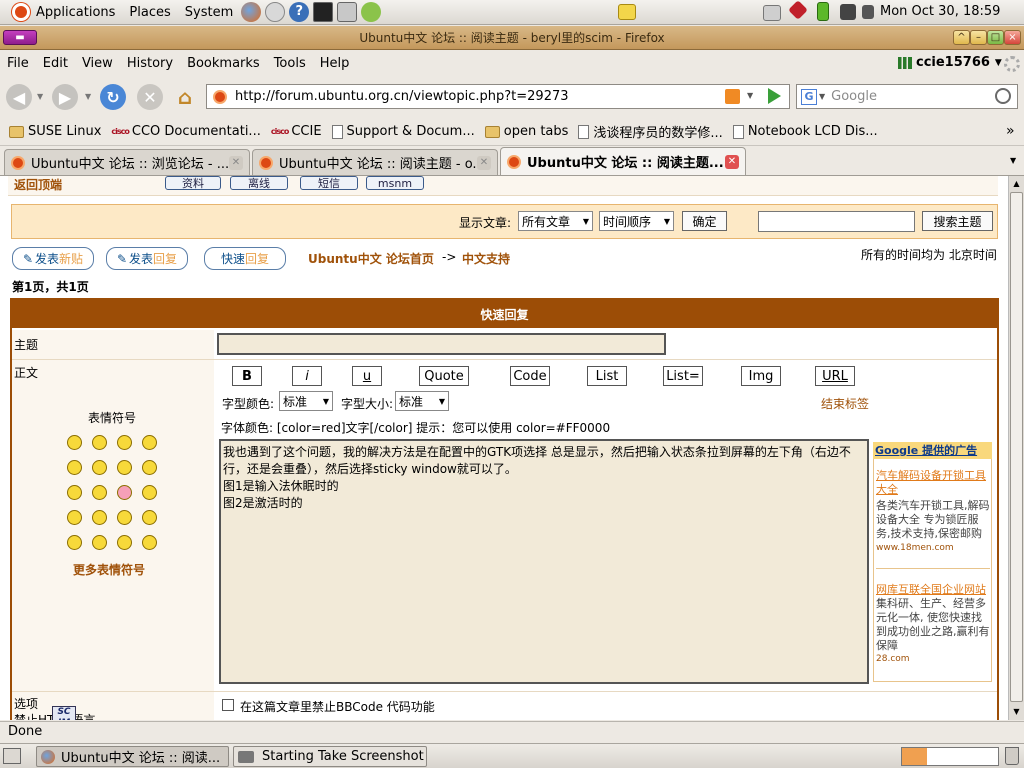 This screenshot has width=1024, height=768. Describe the element at coordinates (99, 517) in the screenshot. I see `twisted-icon` at that location.